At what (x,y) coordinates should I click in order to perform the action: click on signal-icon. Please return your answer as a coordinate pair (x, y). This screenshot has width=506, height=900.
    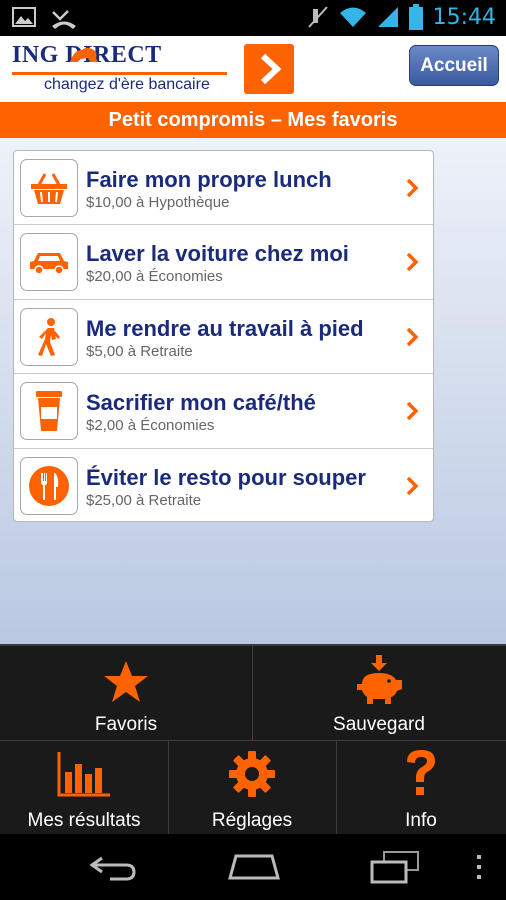
    Looking at the image, I should click on (387, 17).